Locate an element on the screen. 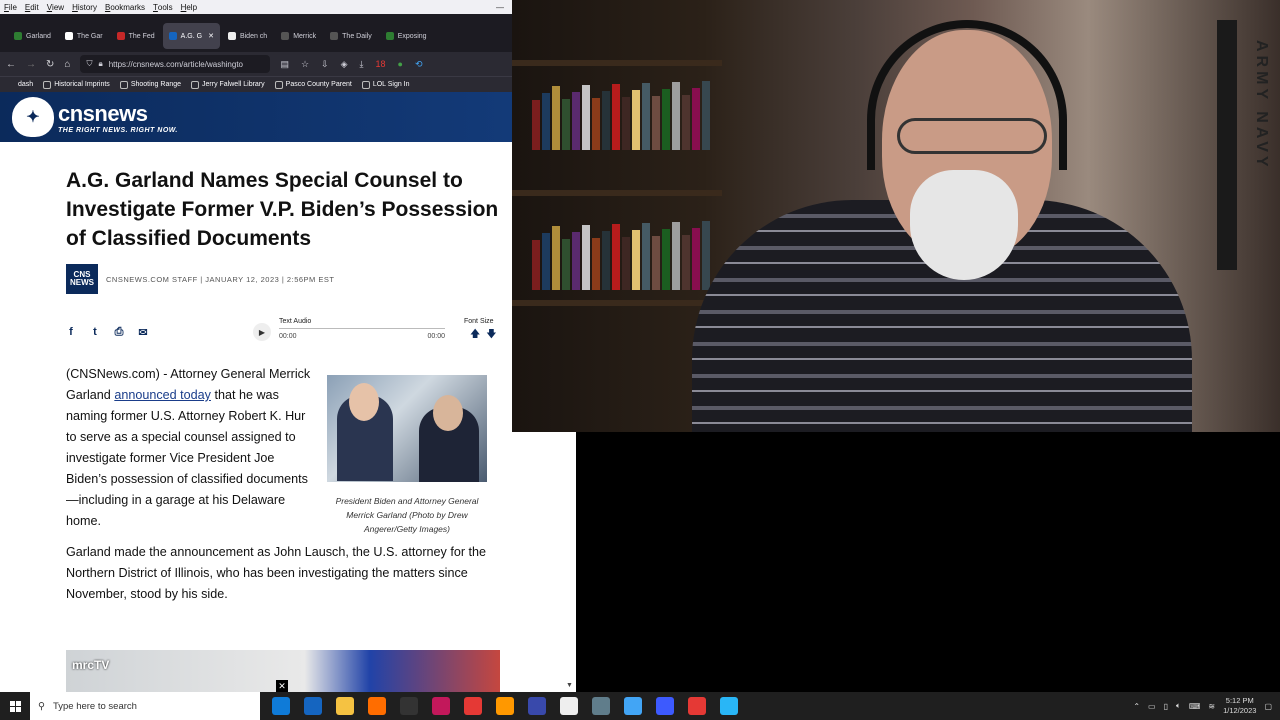 Image resolution: width=1280 pixels, height=720 pixels. minimize-button: — is located at coordinates (500, 7).